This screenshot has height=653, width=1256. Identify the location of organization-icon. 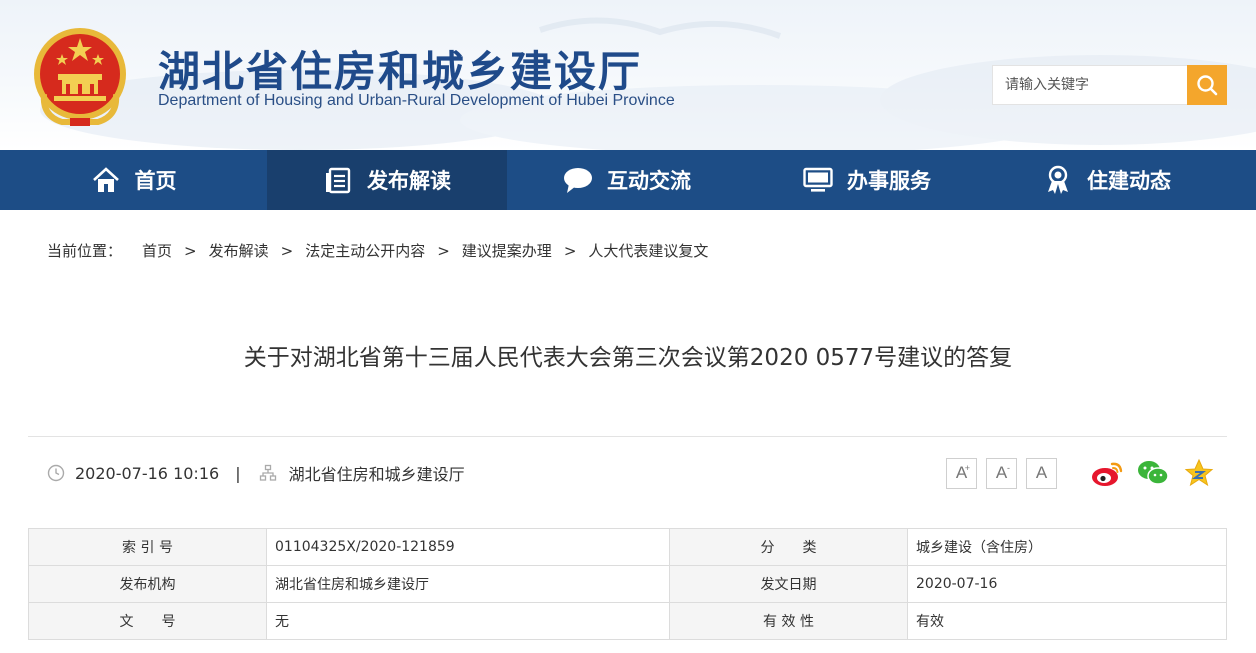
(267, 472).